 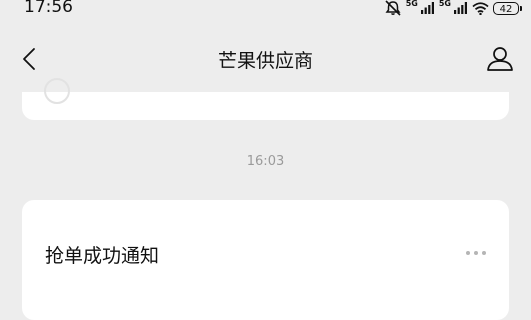 I want to click on more-dots-icon, so click(x=476, y=253).